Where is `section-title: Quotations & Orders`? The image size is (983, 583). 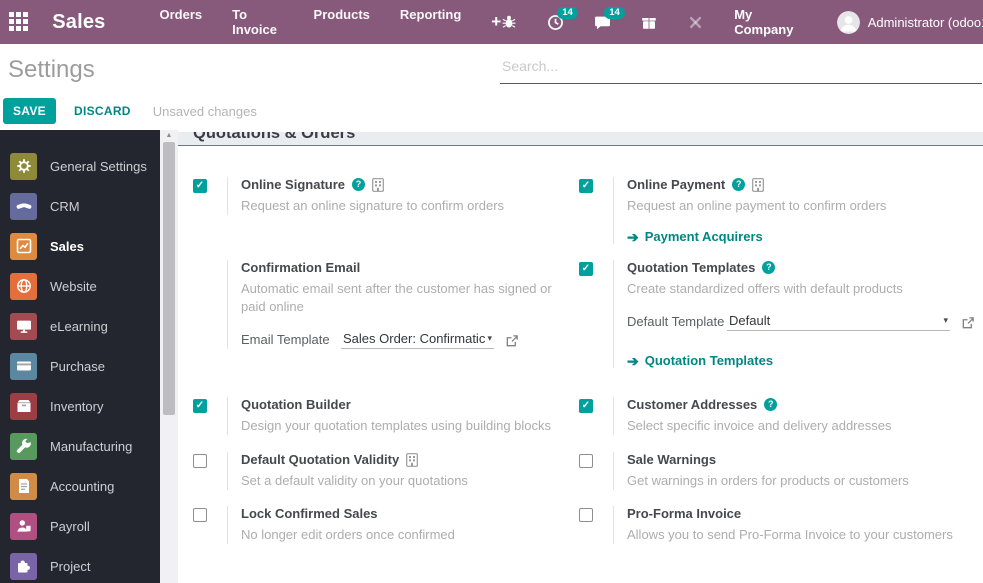 section-title: Quotations & Orders is located at coordinates (274, 137).